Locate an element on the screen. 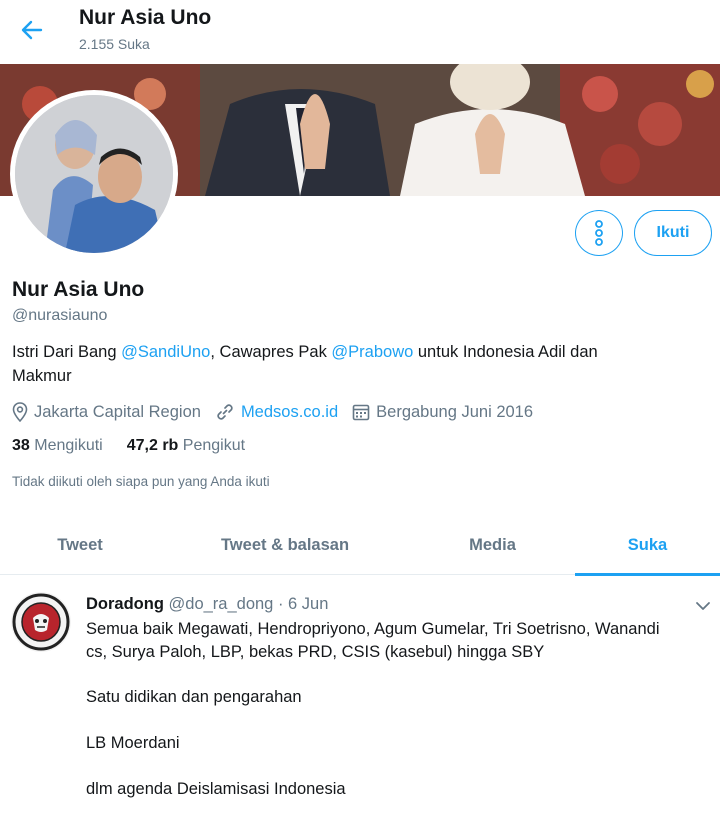  tweet-header: Doradong @do_ra_dong · 6 Jun is located at coordinates (207, 604).